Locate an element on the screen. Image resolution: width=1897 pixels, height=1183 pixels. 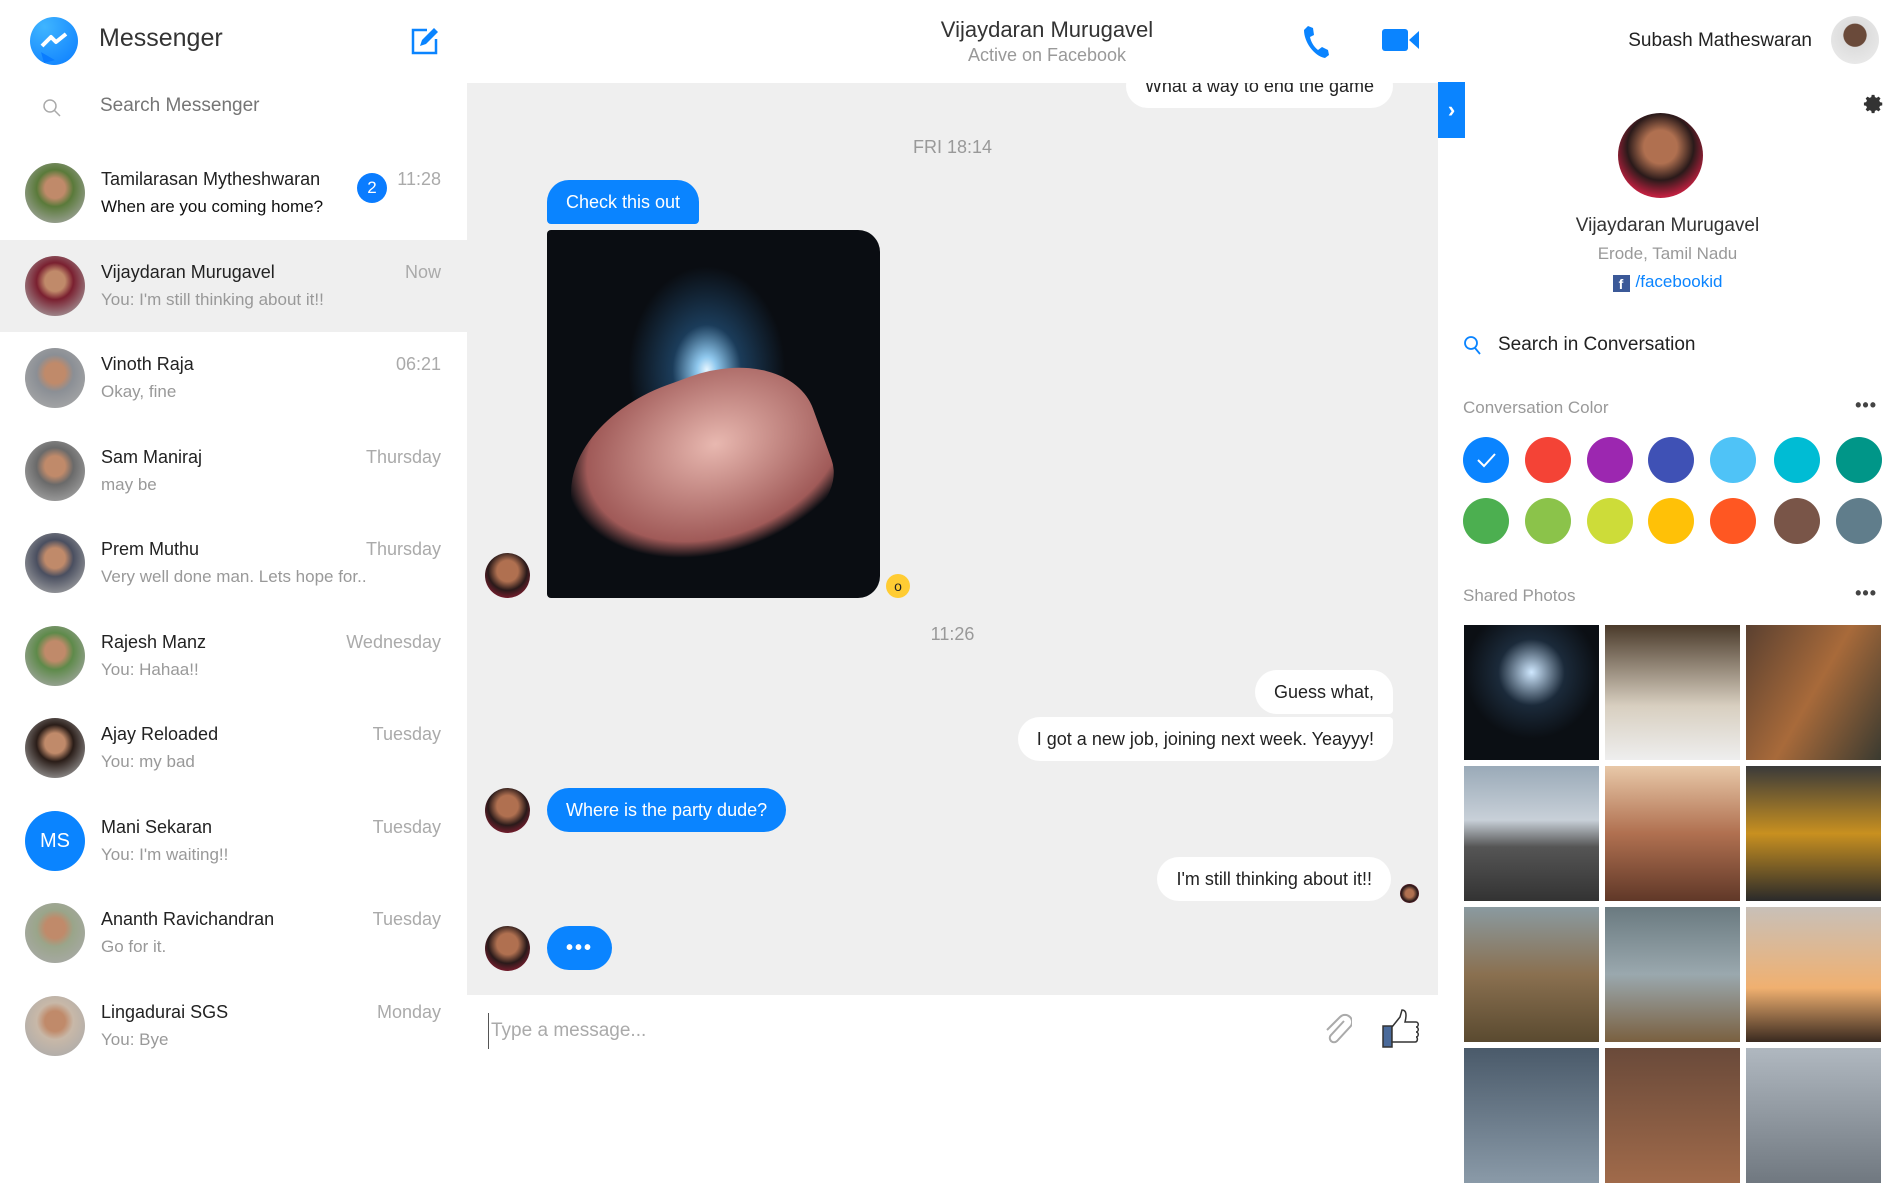
avatar: MS is located at coordinates (55, 840).